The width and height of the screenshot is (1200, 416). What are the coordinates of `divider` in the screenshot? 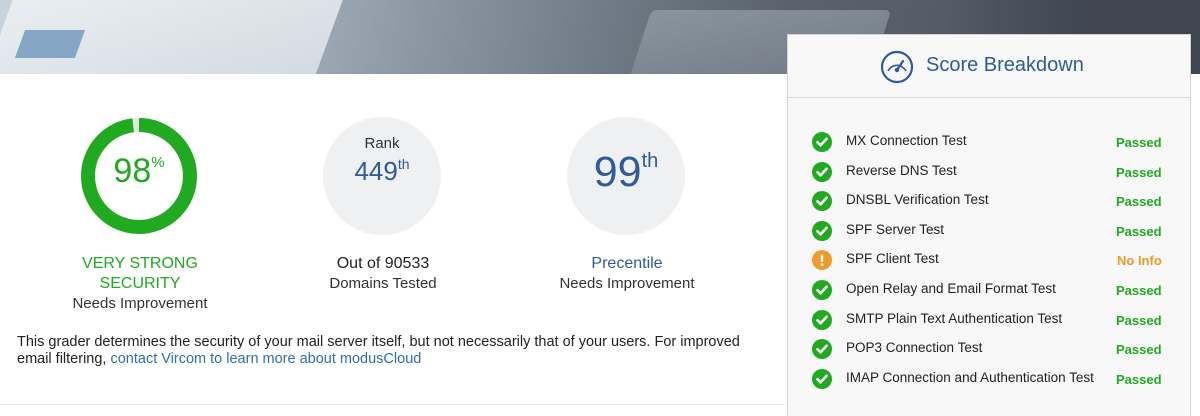 It's located at (392, 404).